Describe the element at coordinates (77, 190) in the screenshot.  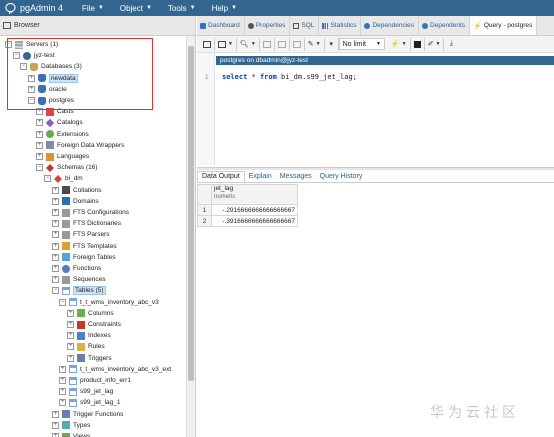
I see `tree-collations: + Collations` at that location.